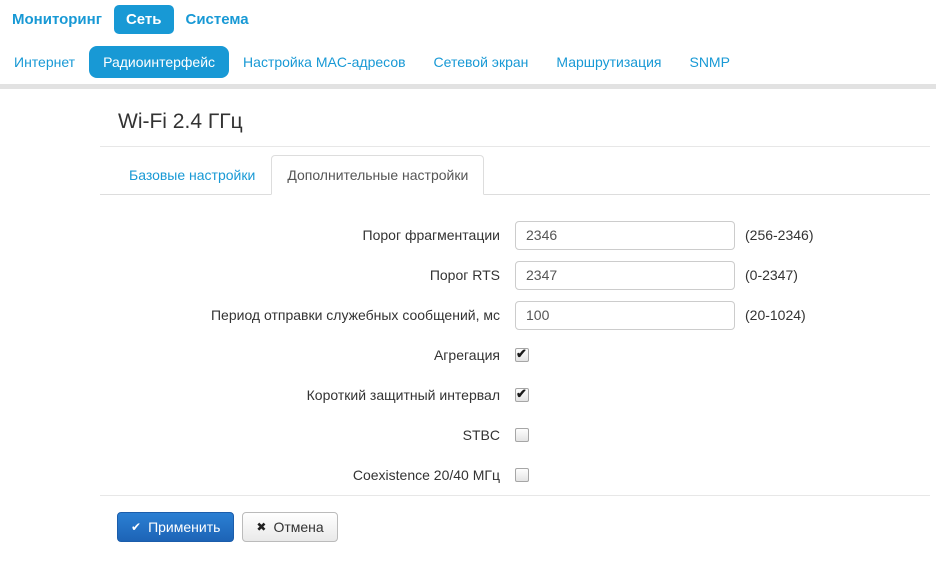  I want to click on fragmentation-threshold-input, so click(625, 235).